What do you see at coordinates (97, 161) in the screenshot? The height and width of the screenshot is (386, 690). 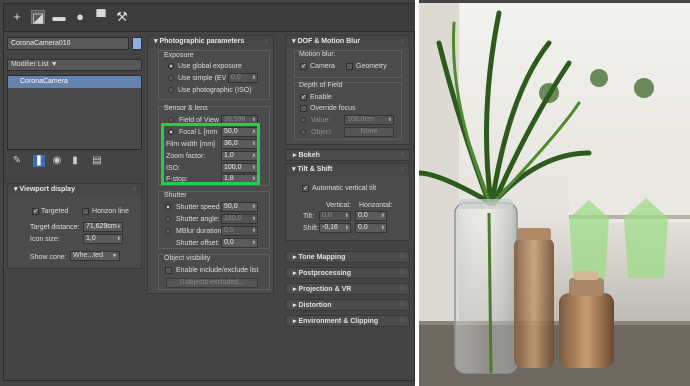 I see `configure-sets-icon: ▤` at bounding box center [97, 161].